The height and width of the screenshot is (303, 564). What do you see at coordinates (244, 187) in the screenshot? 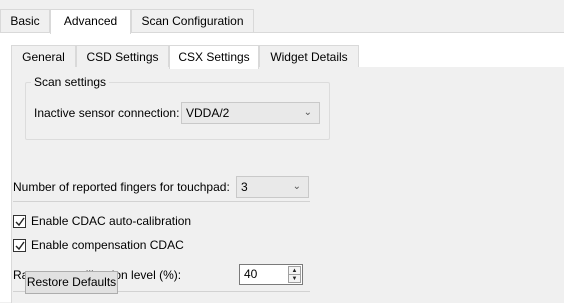
I see `fingers-value: 3` at bounding box center [244, 187].